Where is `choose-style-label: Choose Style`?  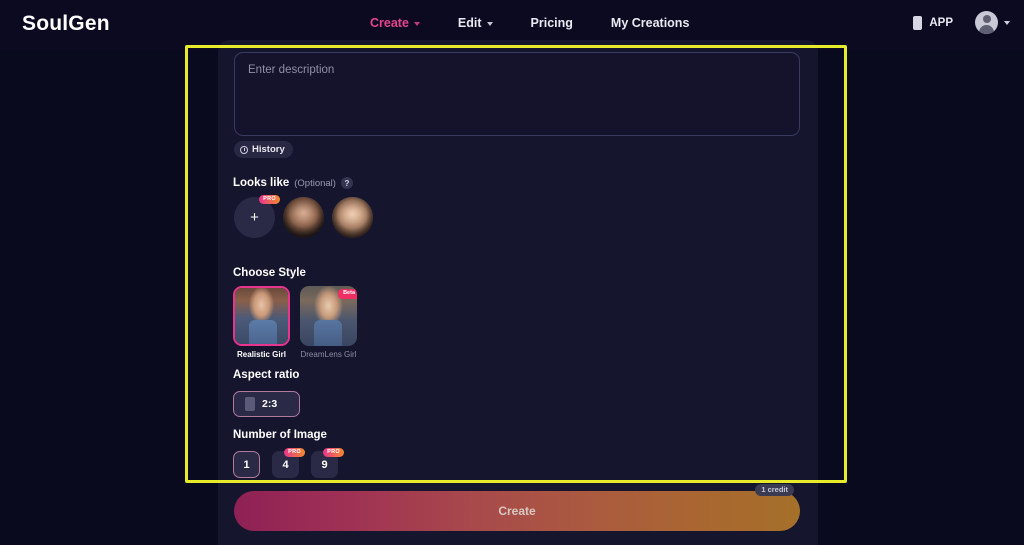
choose-style-label: Choose Style is located at coordinates (269, 273).